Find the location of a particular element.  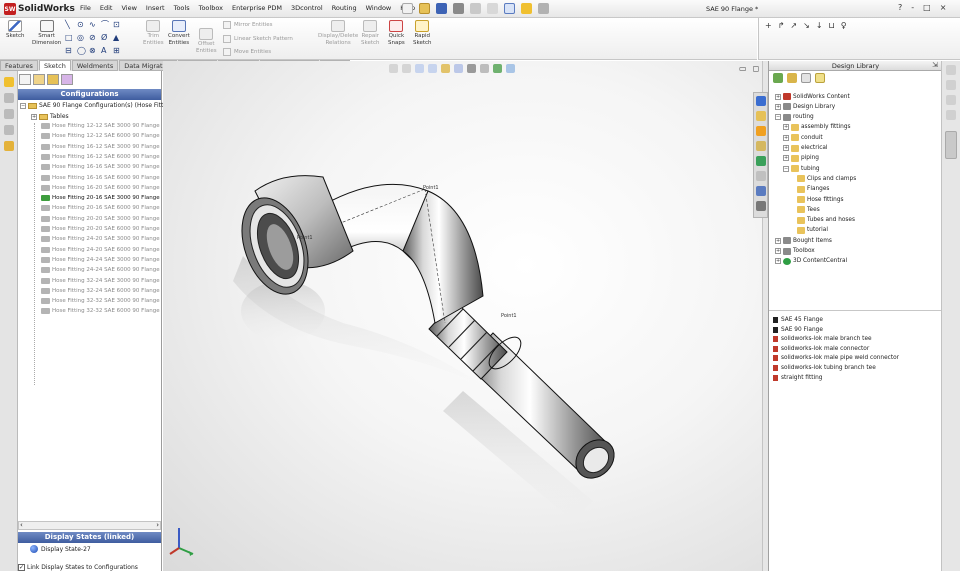

display-style-icon is located at coordinates (471, 68).